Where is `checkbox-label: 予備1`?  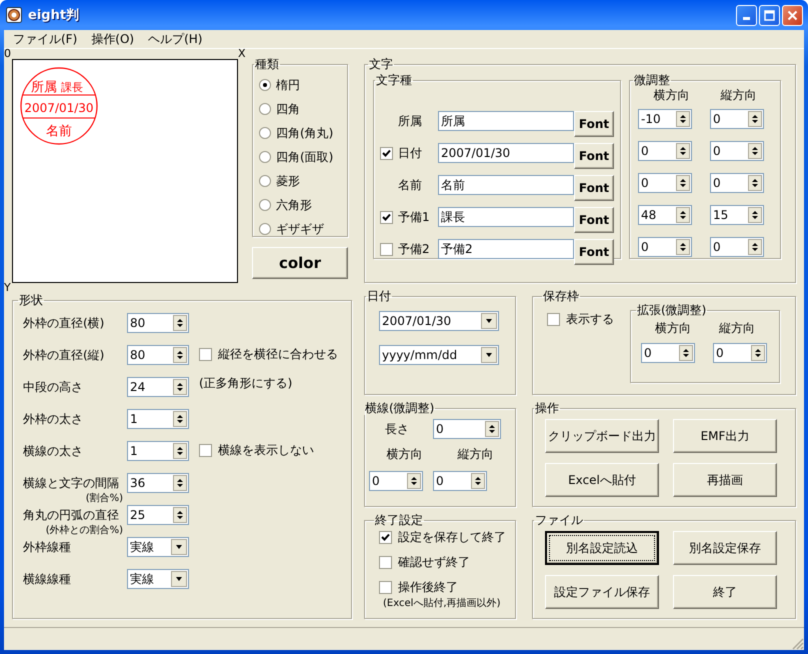
checkbox-label: 予備1 is located at coordinates (414, 217).